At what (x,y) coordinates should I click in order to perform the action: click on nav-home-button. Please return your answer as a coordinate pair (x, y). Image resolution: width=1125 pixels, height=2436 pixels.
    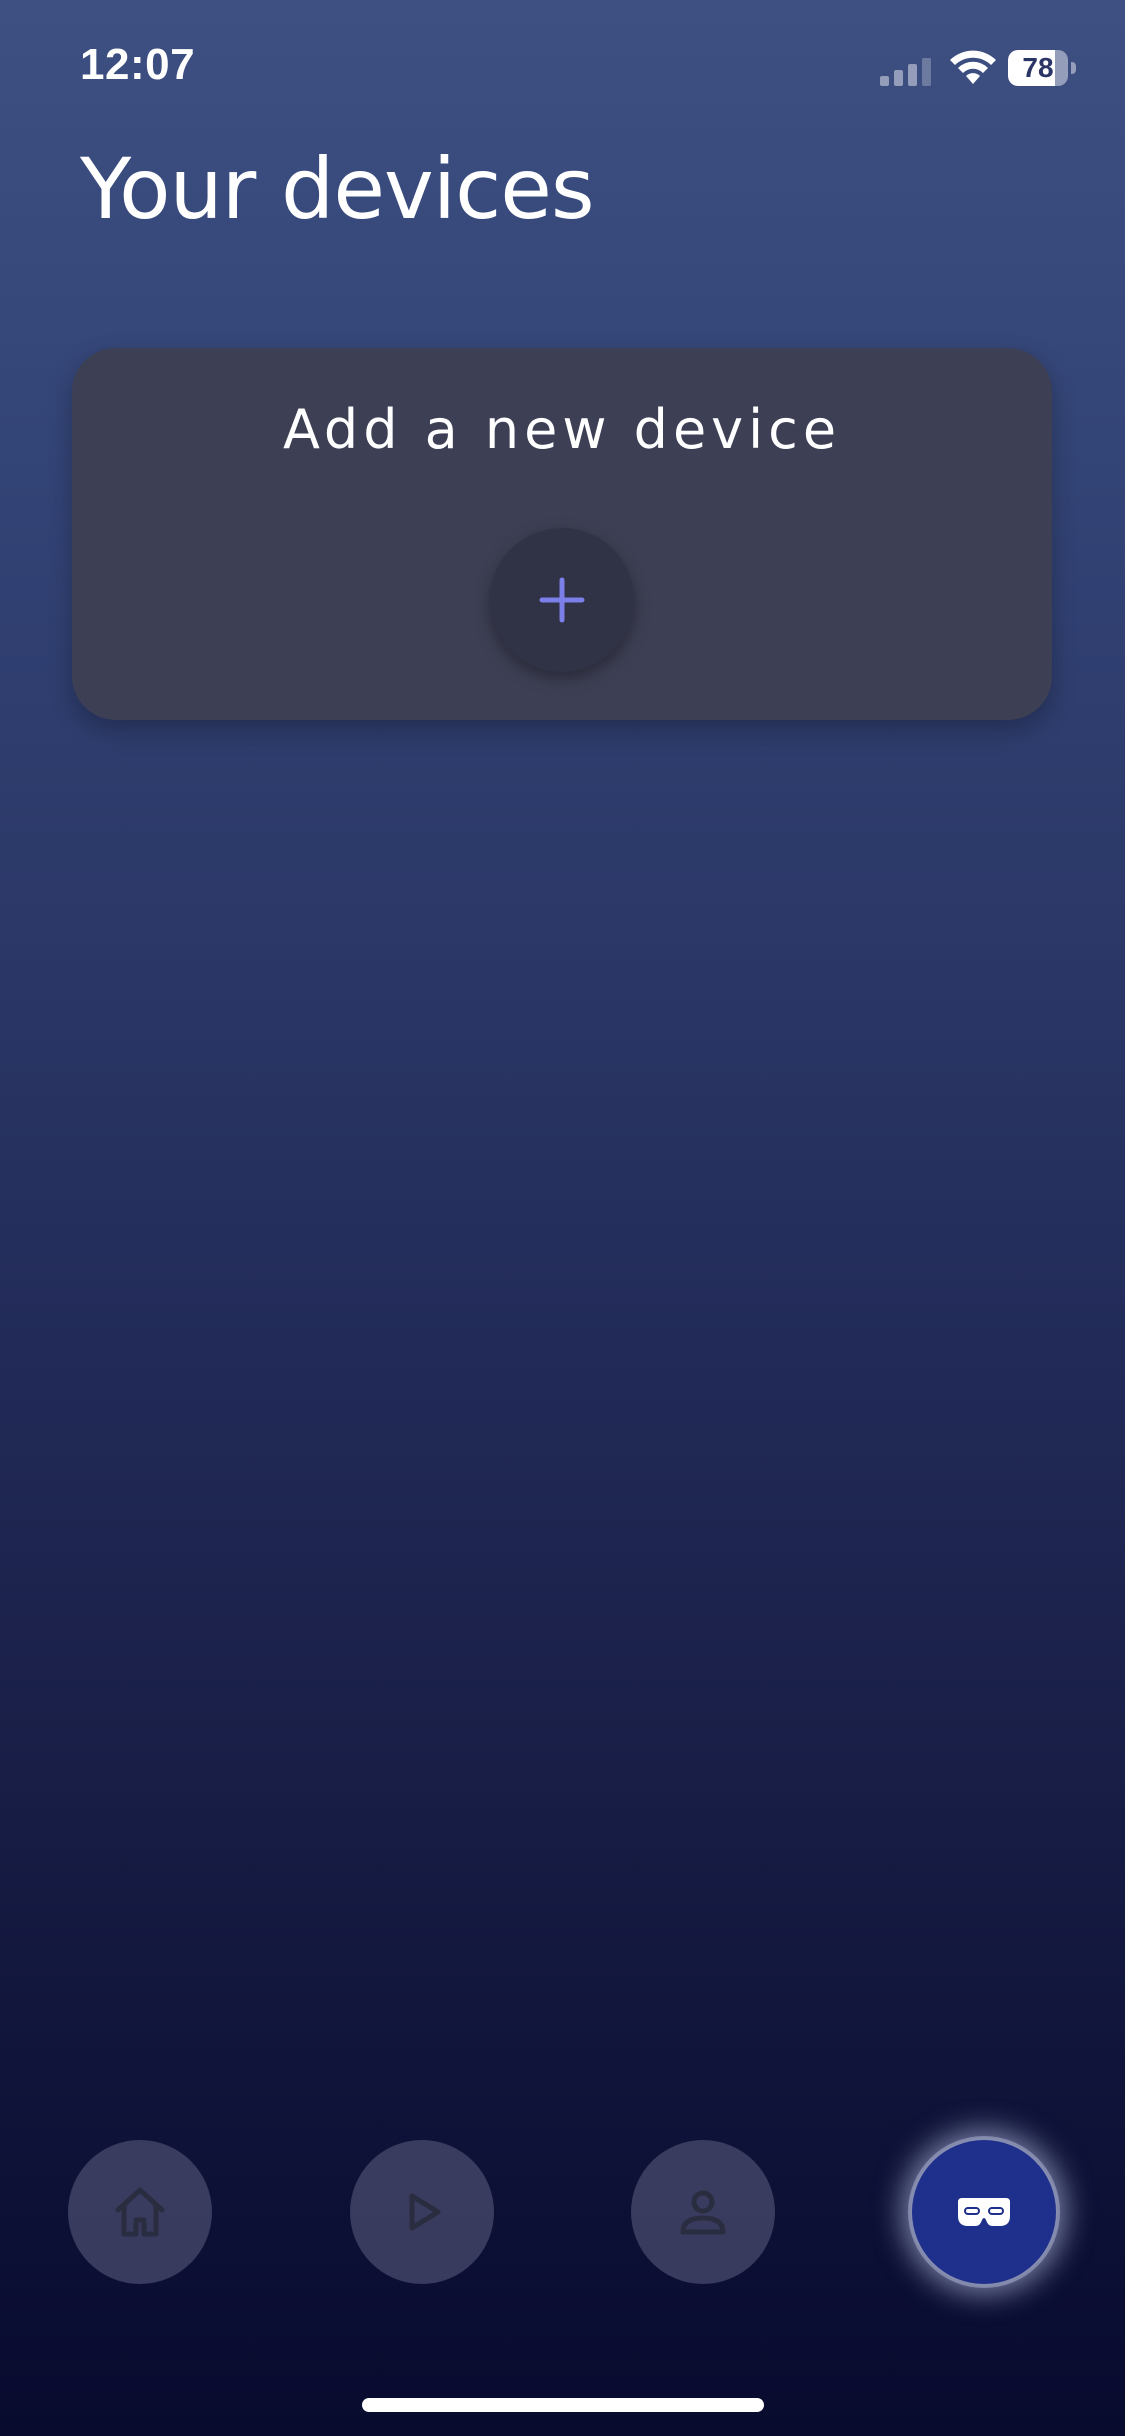
    Looking at the image, I should click on (140, 2212).